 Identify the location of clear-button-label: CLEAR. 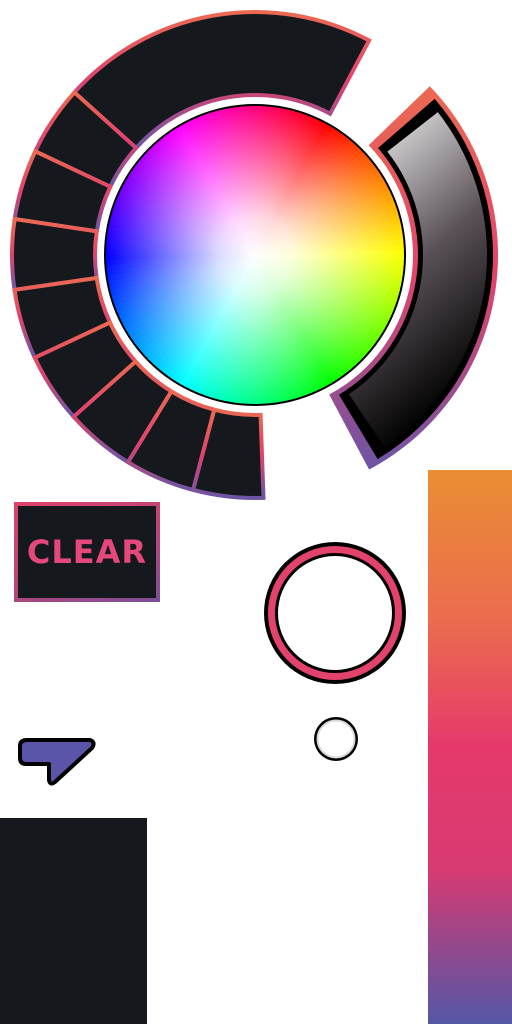
(87, 552).